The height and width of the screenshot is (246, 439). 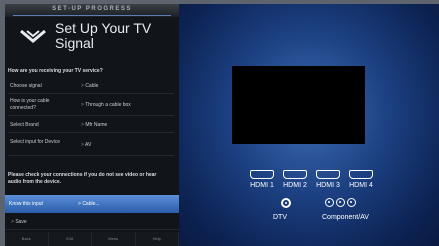 I want to click on setup-progress-label: SET-UP PROGRESS, so click(x=92, y=9).